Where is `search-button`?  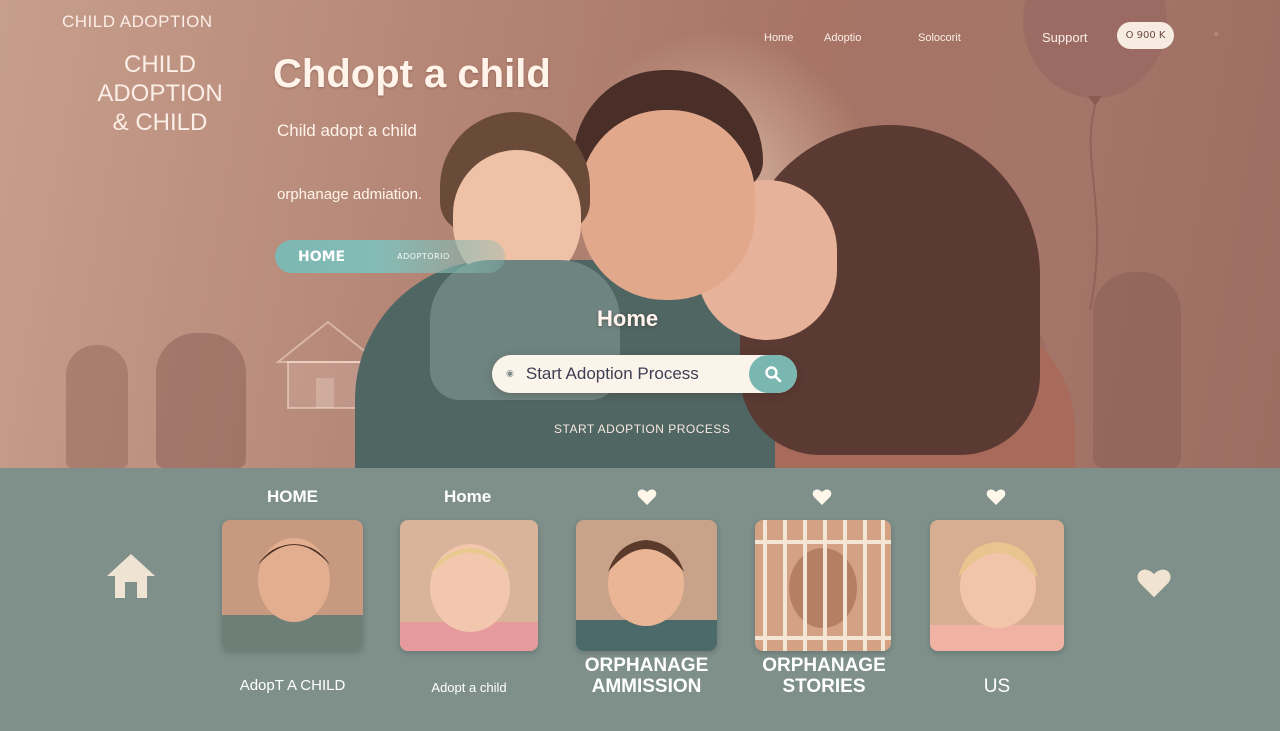 search-button is located at coordinates (773, 374).